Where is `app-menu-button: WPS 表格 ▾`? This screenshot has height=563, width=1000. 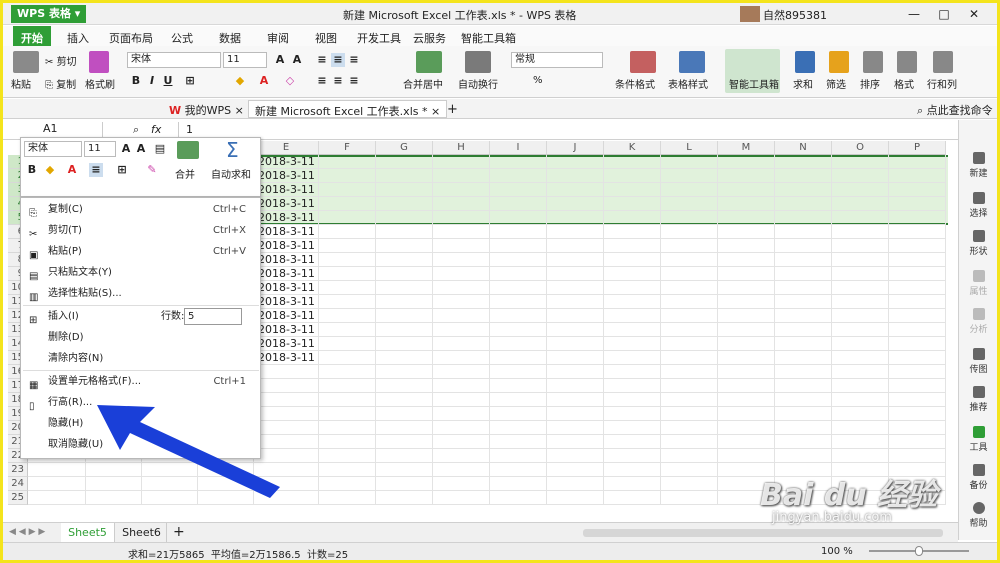 app-menu-button: WPS 表格 ▾ is located at coordinates (49, 14).